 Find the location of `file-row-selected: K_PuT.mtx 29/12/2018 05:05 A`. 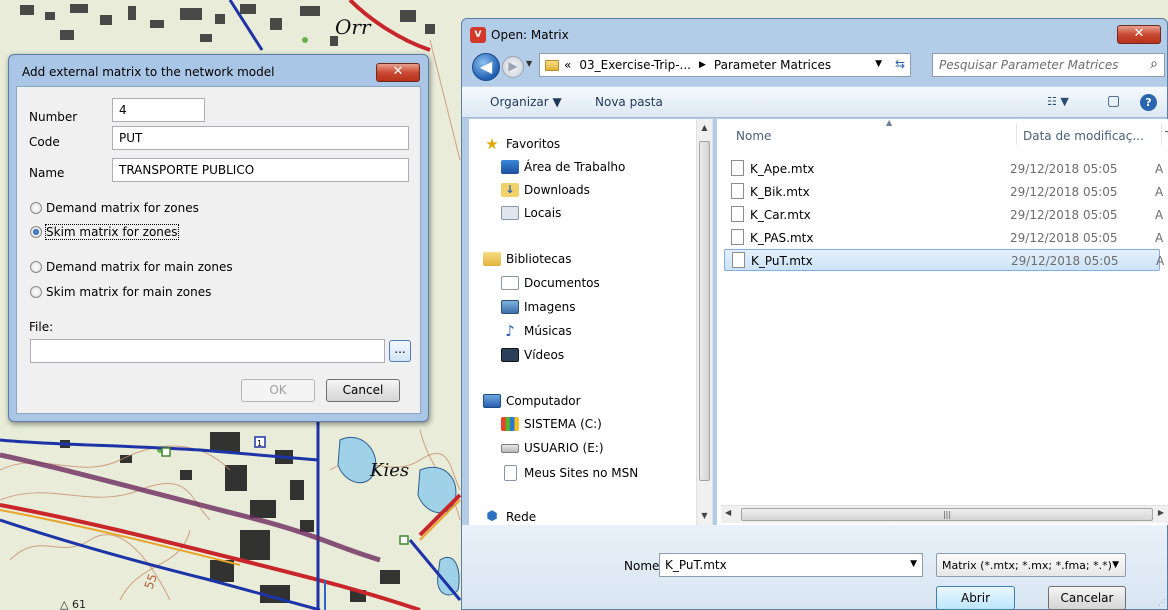

file-row-selected: K_PuT.mtx 29/12/2018 05:05 A is located at coordinates (944, 260).